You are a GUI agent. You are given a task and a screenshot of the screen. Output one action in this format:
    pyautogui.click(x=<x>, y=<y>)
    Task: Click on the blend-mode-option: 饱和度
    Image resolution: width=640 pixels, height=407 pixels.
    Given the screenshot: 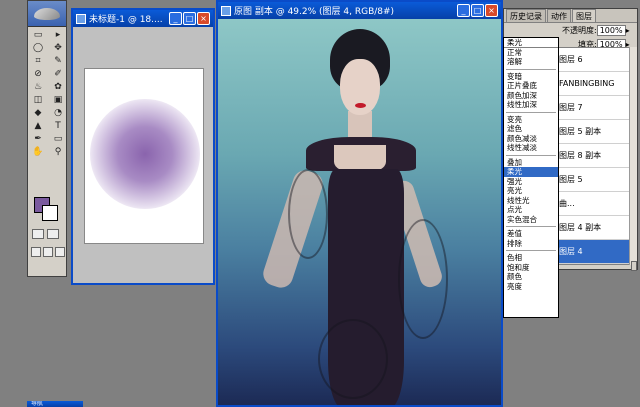 What is the action you would take?
    pyautogui.click(x=531, y=268)
    